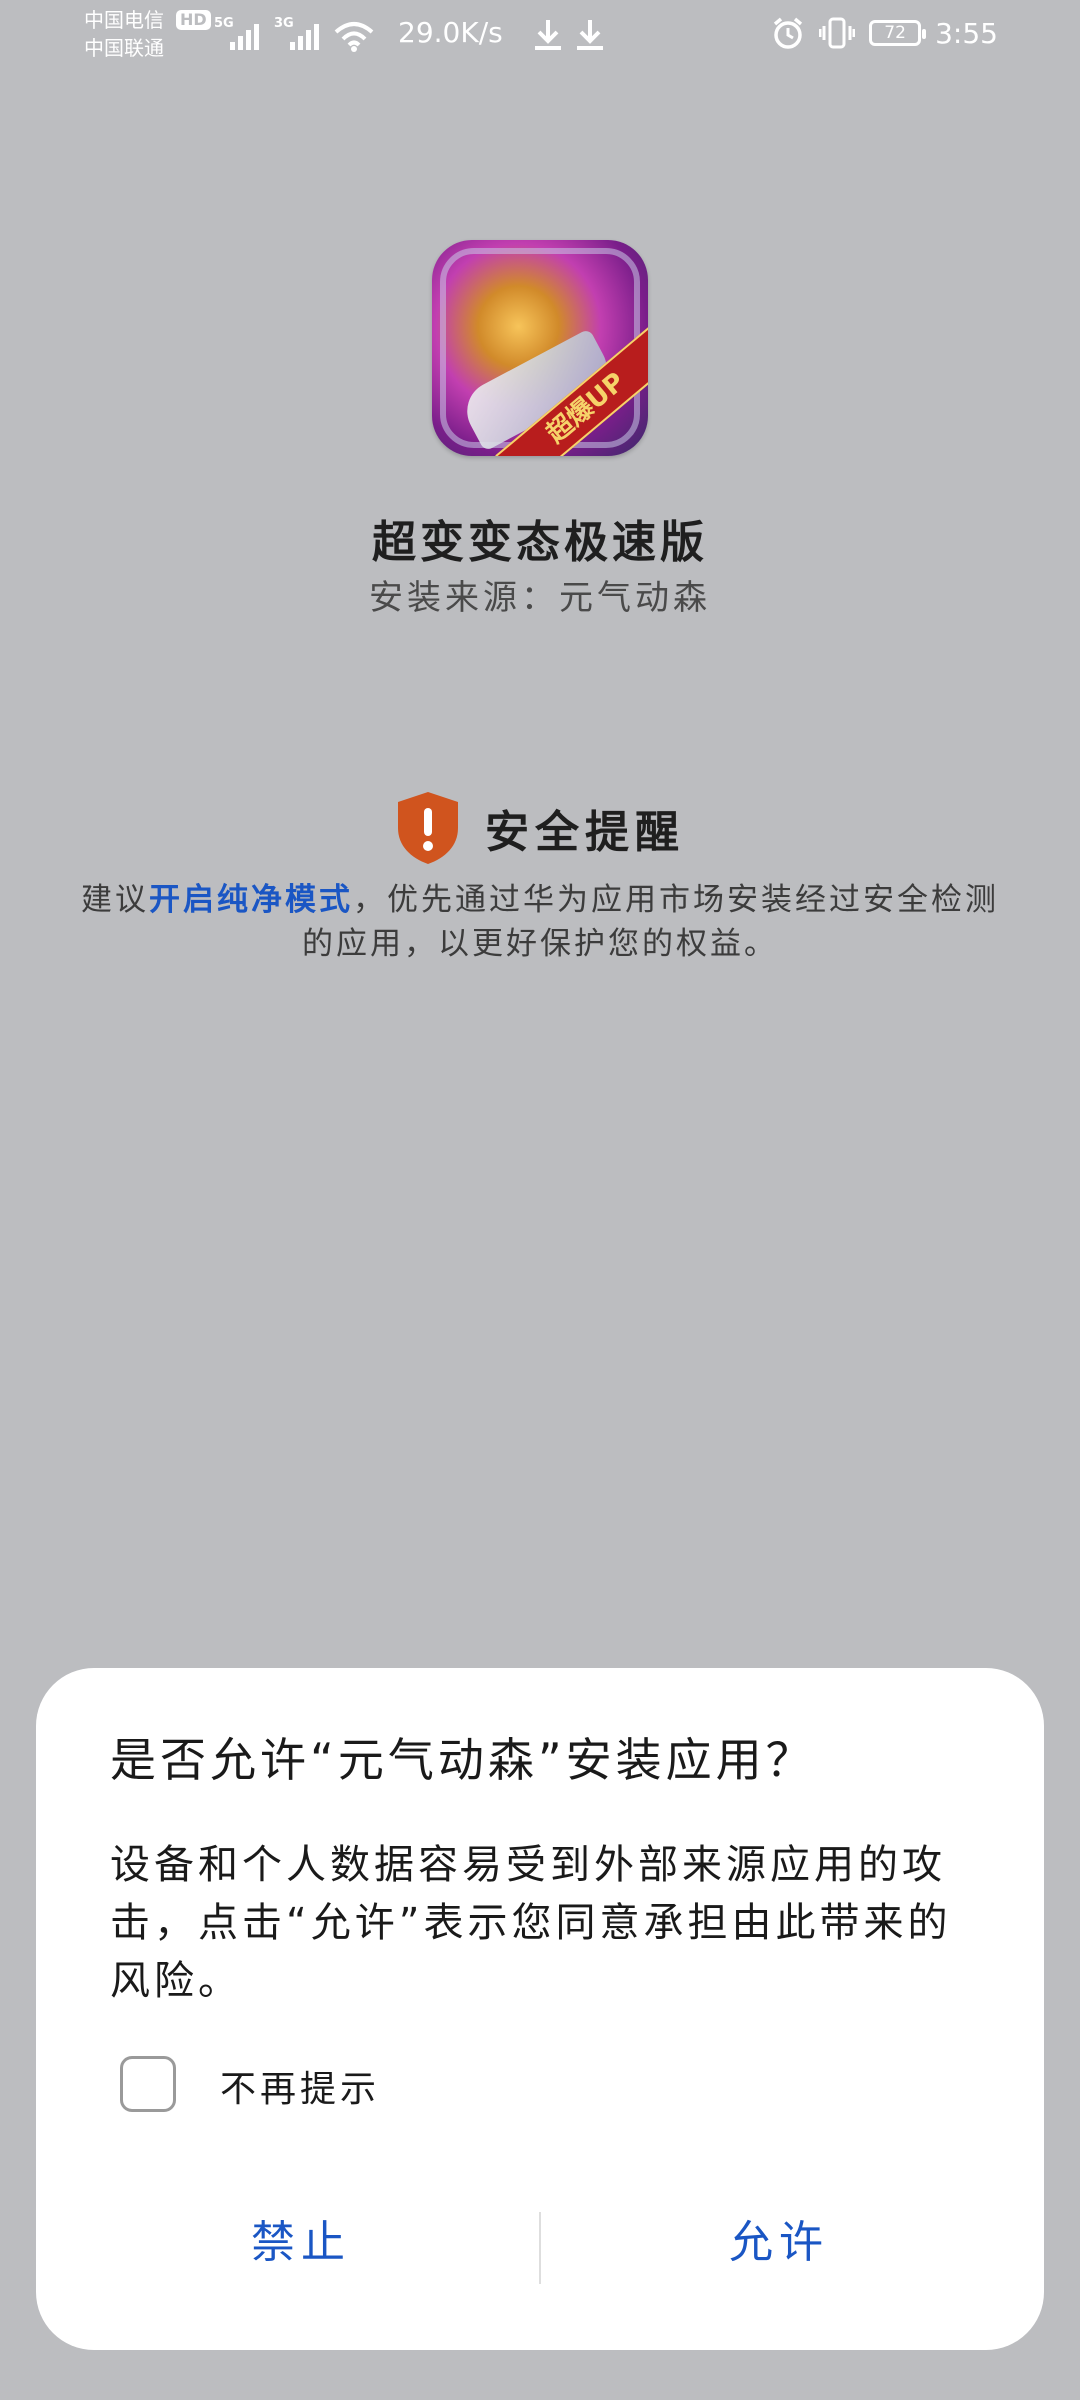  What do you see at coordinates (300, 2086) in the screenshot?
I see `dont-remind-label: 不再提示` at bounding box center [300, 2086].